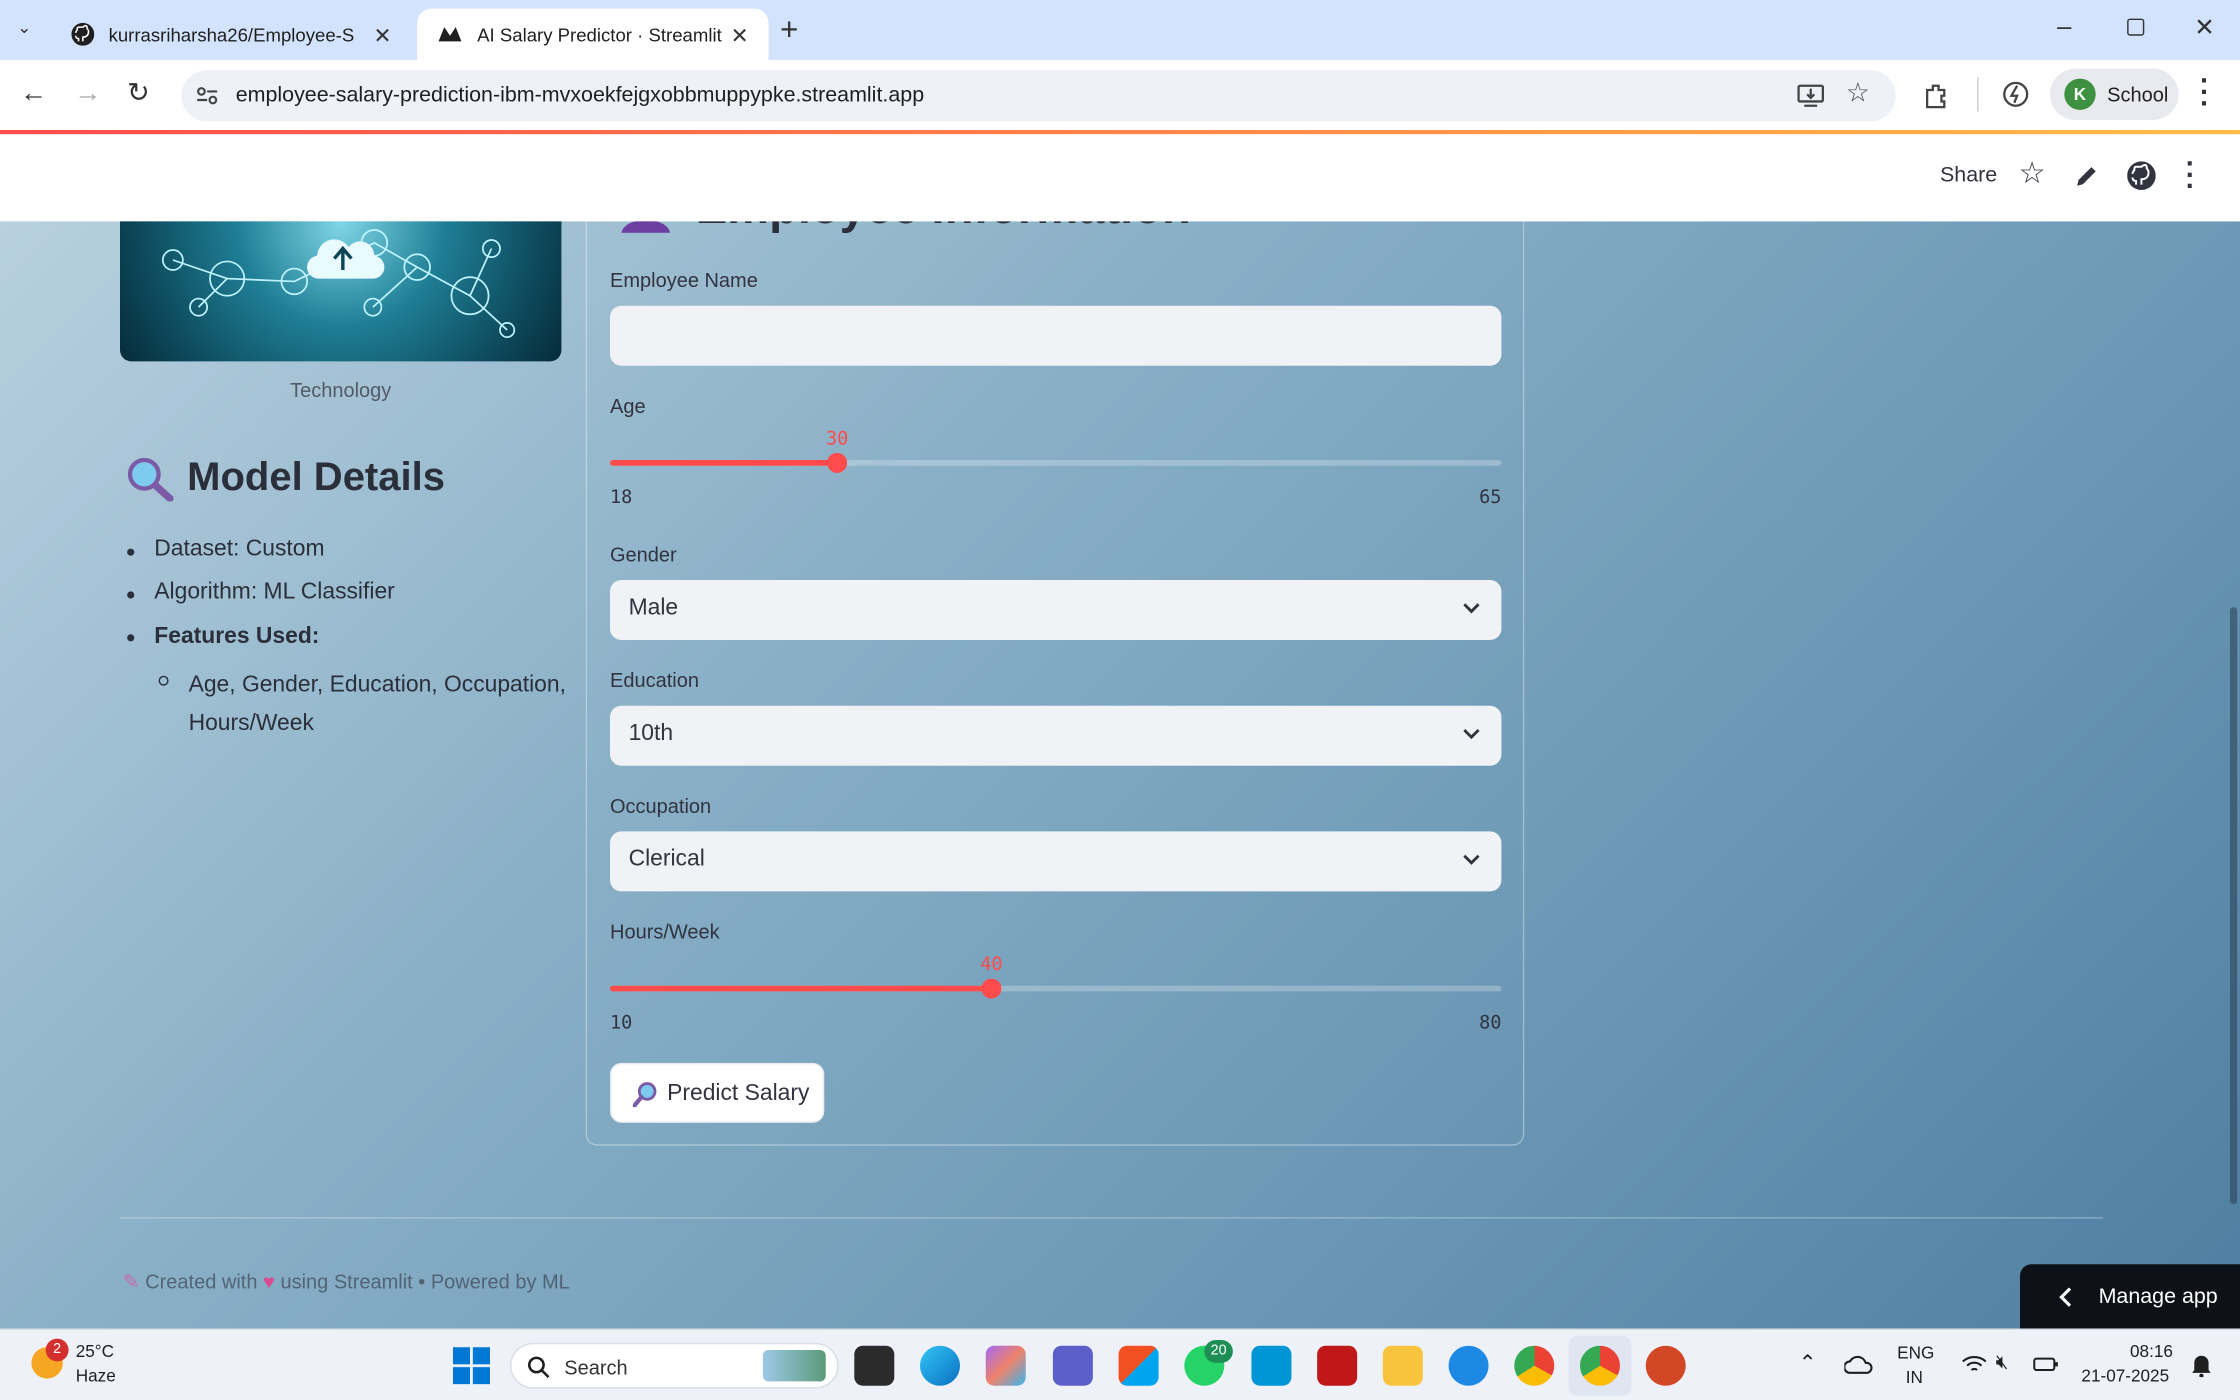  What do you see at coordinates (163, 680) in the screenshot?
I see `sub-bullet` at bounding box center [163, 680].